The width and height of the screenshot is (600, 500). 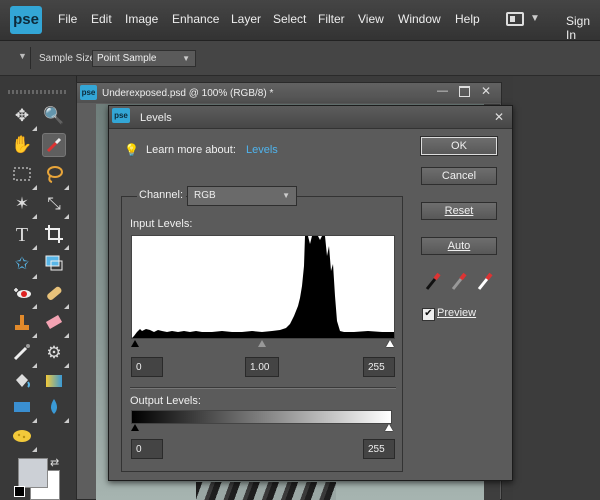 What do you see at coordinates (22, 56) in the screenshot?
I see `options-menu-icon: ▼` at bounding box center [22, 56].